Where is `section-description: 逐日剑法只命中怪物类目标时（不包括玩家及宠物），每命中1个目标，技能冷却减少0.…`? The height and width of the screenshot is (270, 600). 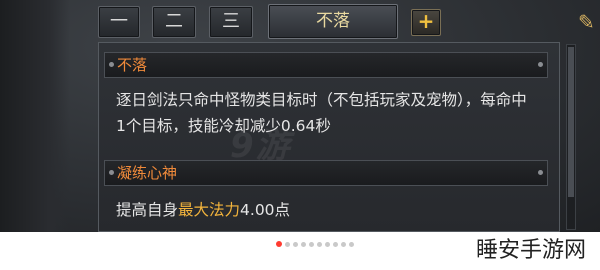
section-description: 逐日剑法只命中怪物类目标时（不包括玩家及宠物），每命中1个目标，技能冷却减少0.… is located at coordinates (321, 113).